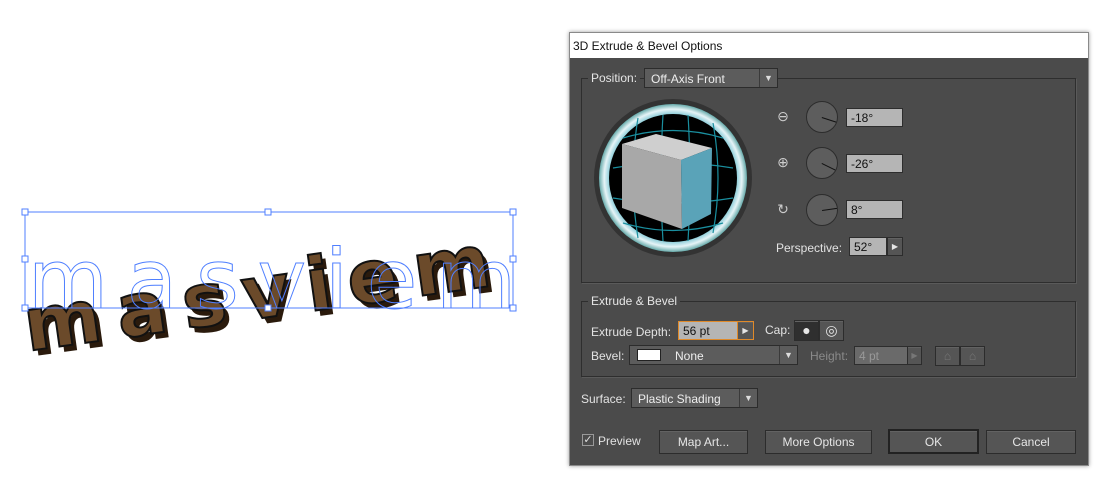 Image resolution: width=1105 pixels, height=501 pixels. I want to click on height-field: 4 pt, so click(881, 355).